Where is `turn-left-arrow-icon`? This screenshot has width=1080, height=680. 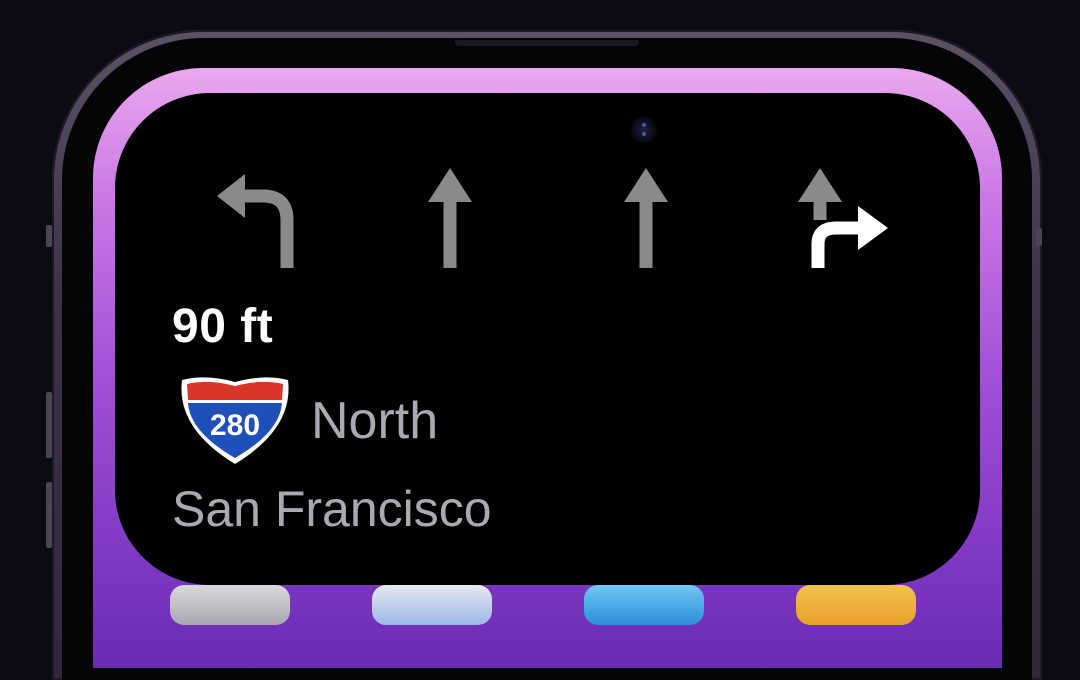
turn-left-arrow-icon is located at coordinates (255, 221).